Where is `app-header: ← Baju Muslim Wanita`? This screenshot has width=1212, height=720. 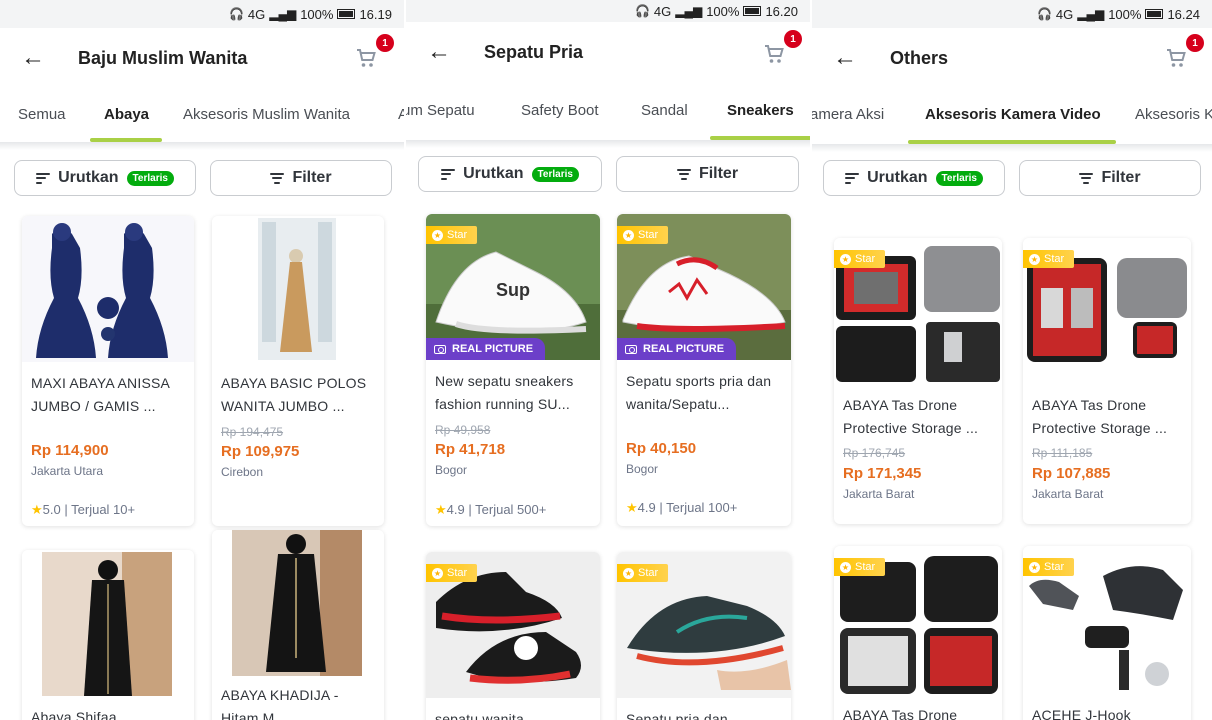 app-header: ← Baju Muslim Wanita is located at coordinates (202, 58).